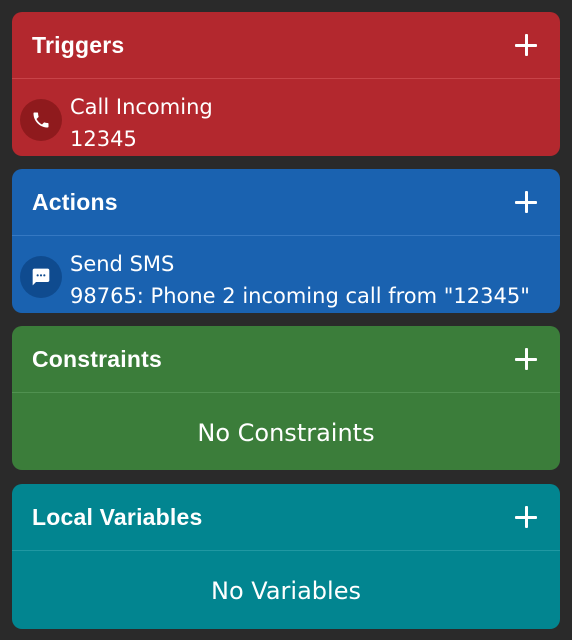 The image size is (572, 640). I want to click on constraints-header: Constraints, so click(286, 359).